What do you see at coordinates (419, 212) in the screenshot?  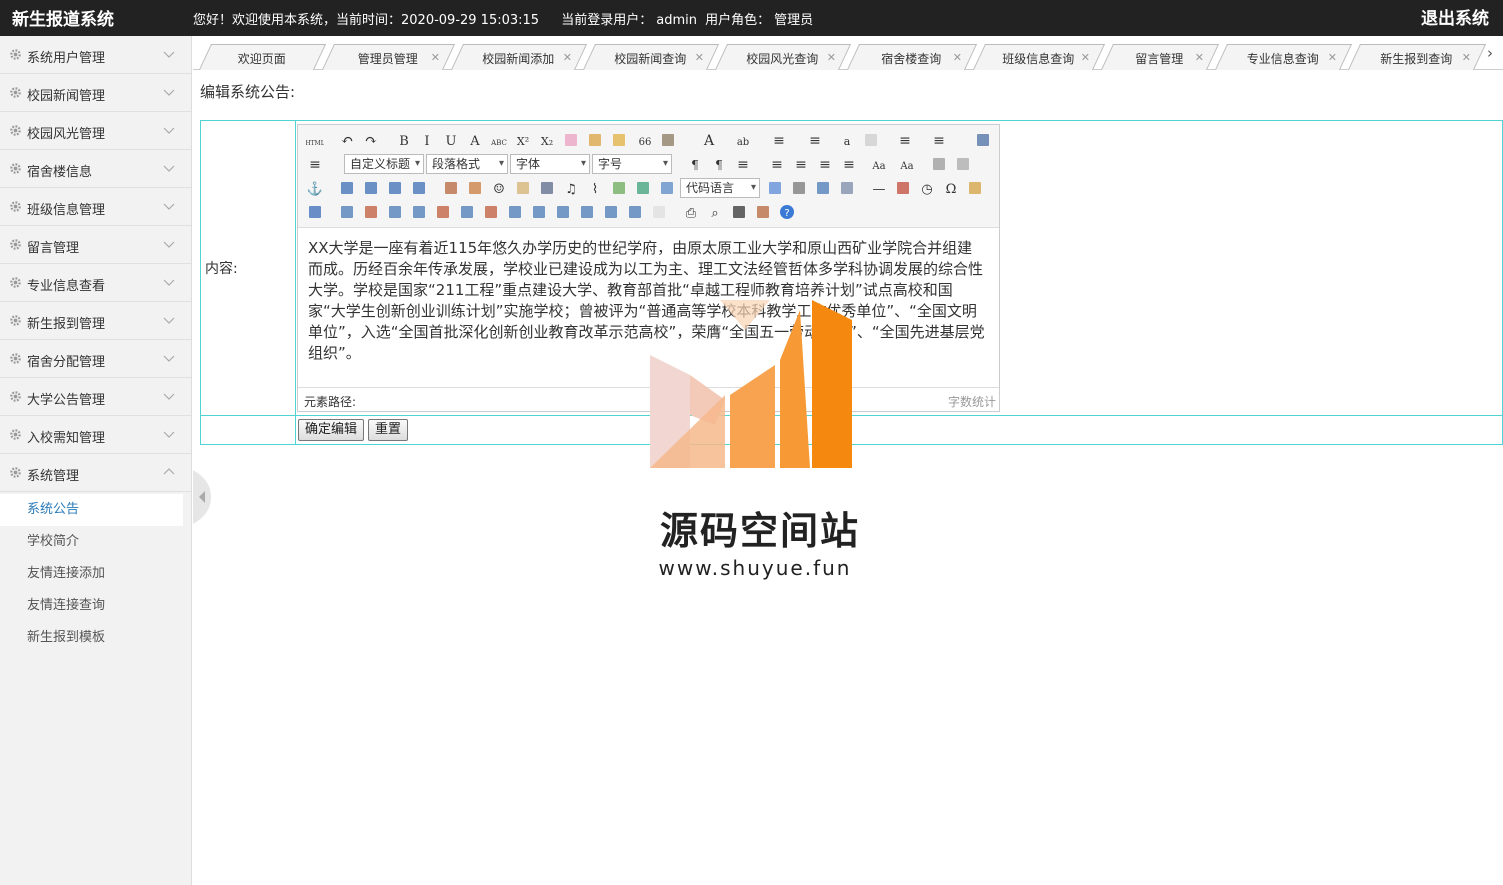 I see `insert-row-icon` at bounding box center [419, 212].